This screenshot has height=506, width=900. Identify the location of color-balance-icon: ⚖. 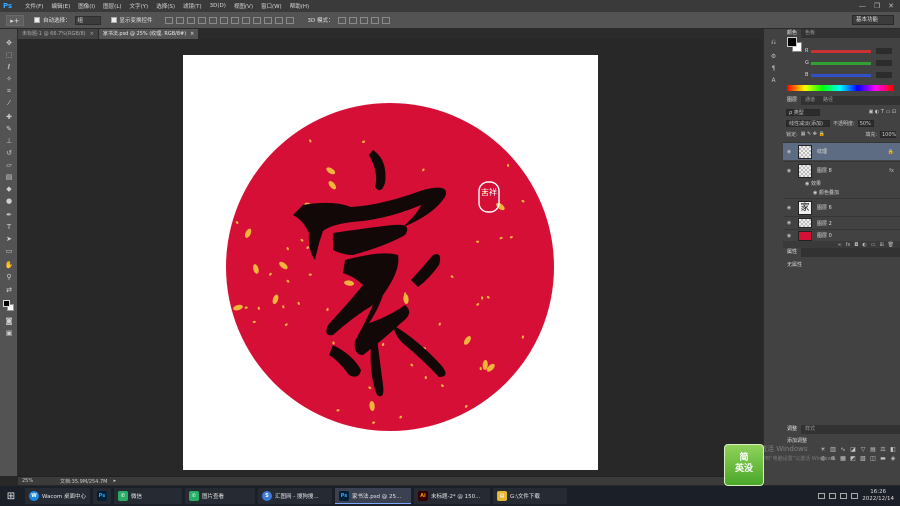
(883, 449).